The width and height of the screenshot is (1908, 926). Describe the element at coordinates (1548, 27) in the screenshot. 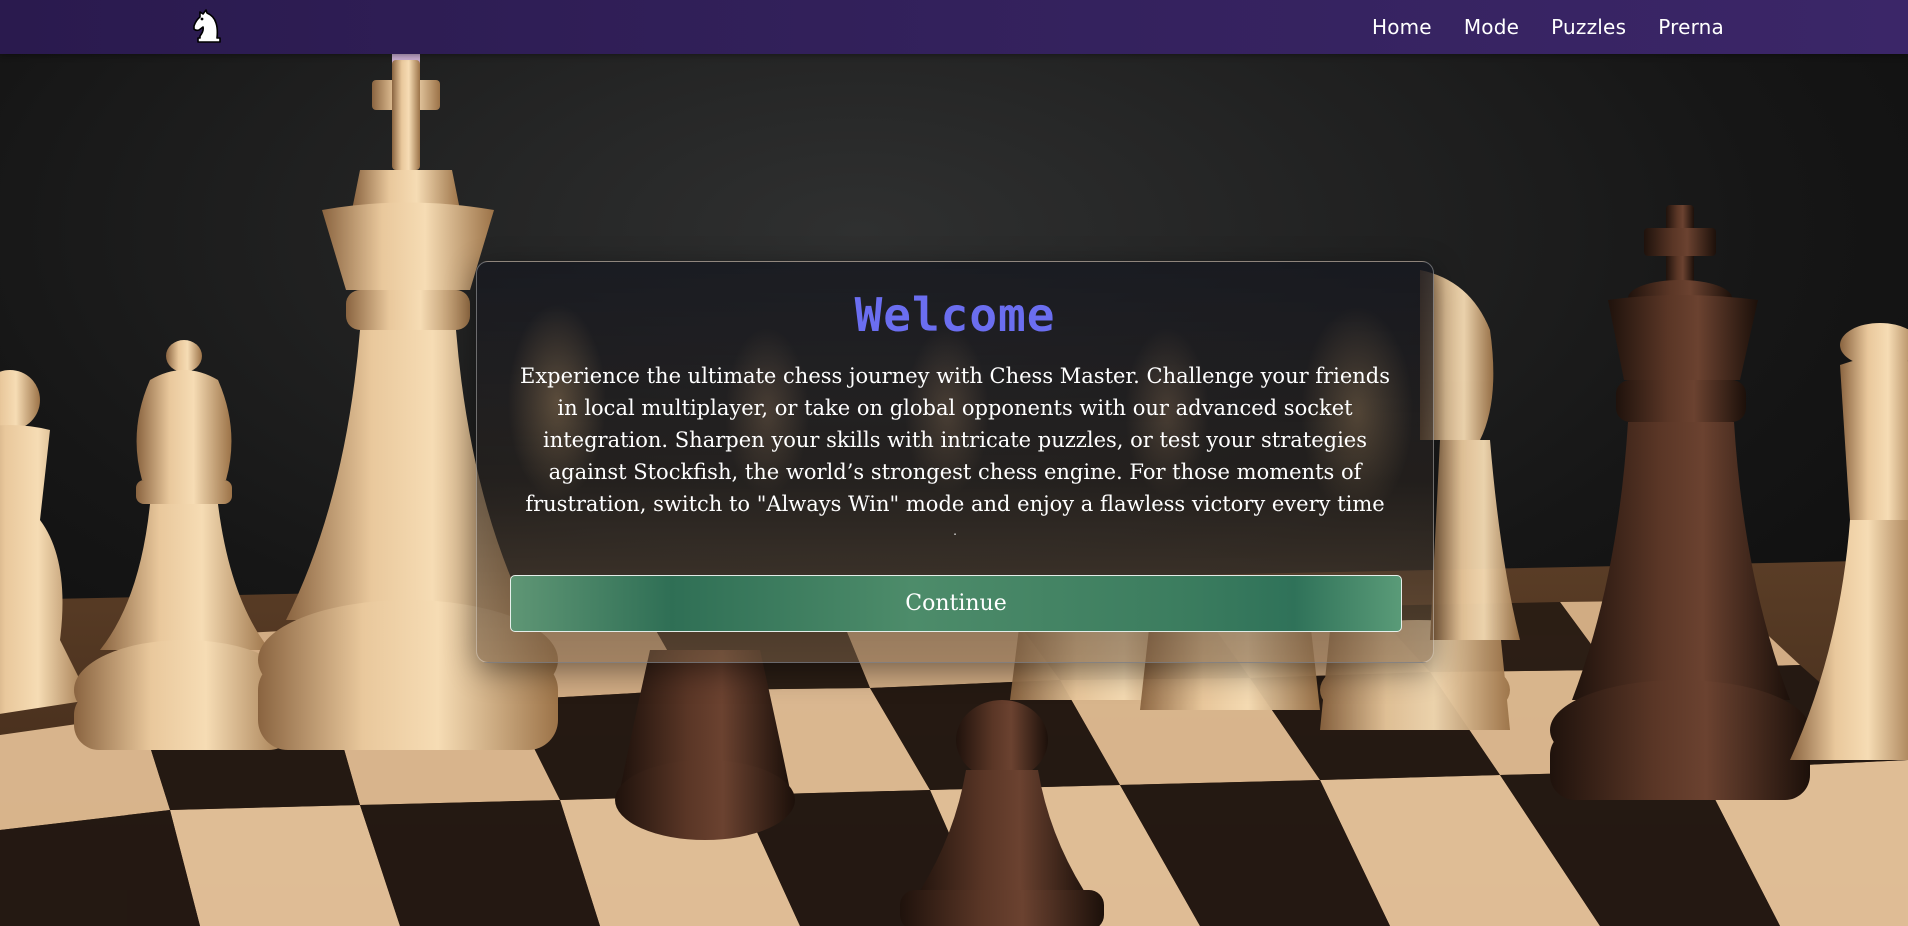

I see `nav-links: Home Mode Puzzles Prerna` at that location.